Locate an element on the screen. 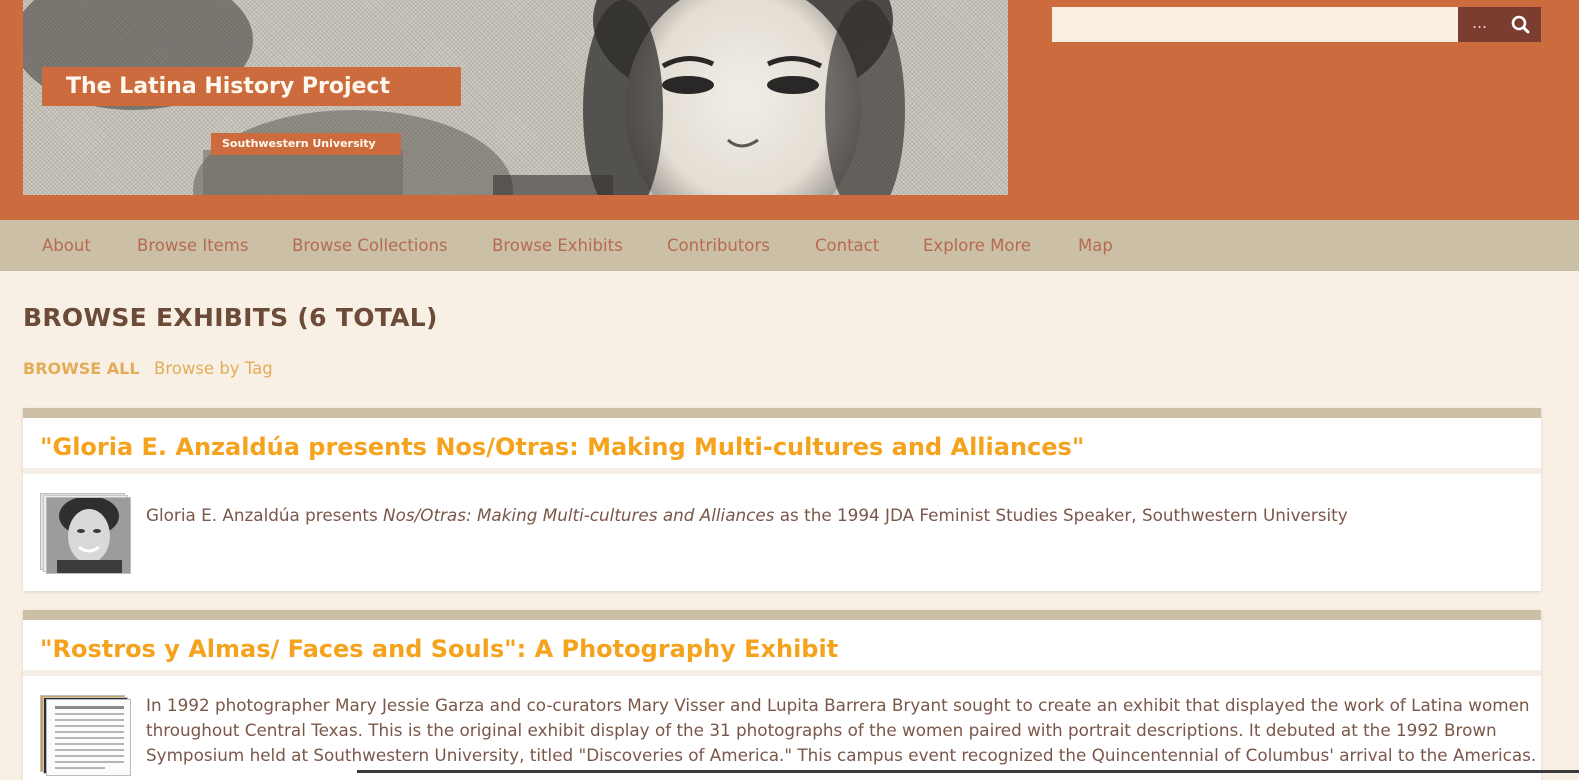 The image size is (1579, 780). site-subtitle: Southwestern University is located at coordinates (306, 144).